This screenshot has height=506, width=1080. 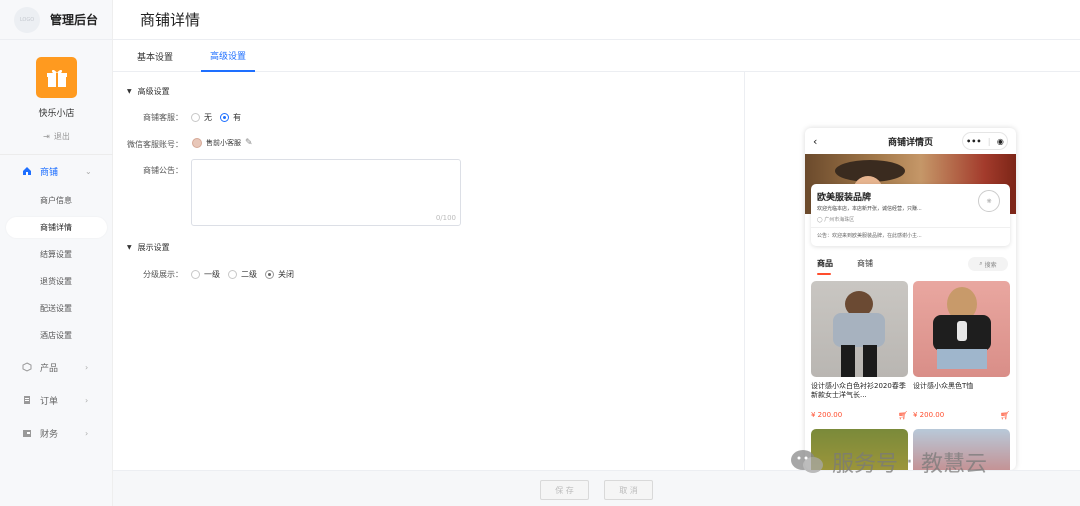 I want to click on page-header: 商铺详情, so click(x=596, y=20).